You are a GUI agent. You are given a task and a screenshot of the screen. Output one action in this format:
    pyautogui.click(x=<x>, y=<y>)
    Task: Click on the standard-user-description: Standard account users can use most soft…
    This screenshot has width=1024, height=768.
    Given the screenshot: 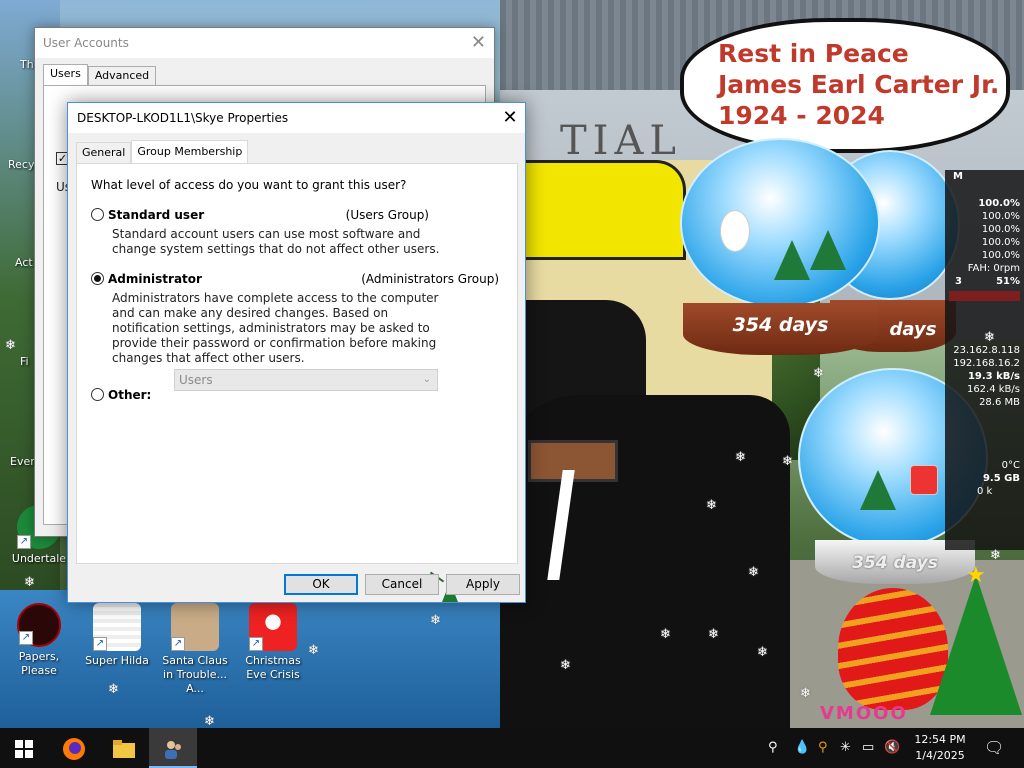 What is the action you would take?
    pyautogui.click(x=276, y=241)
    